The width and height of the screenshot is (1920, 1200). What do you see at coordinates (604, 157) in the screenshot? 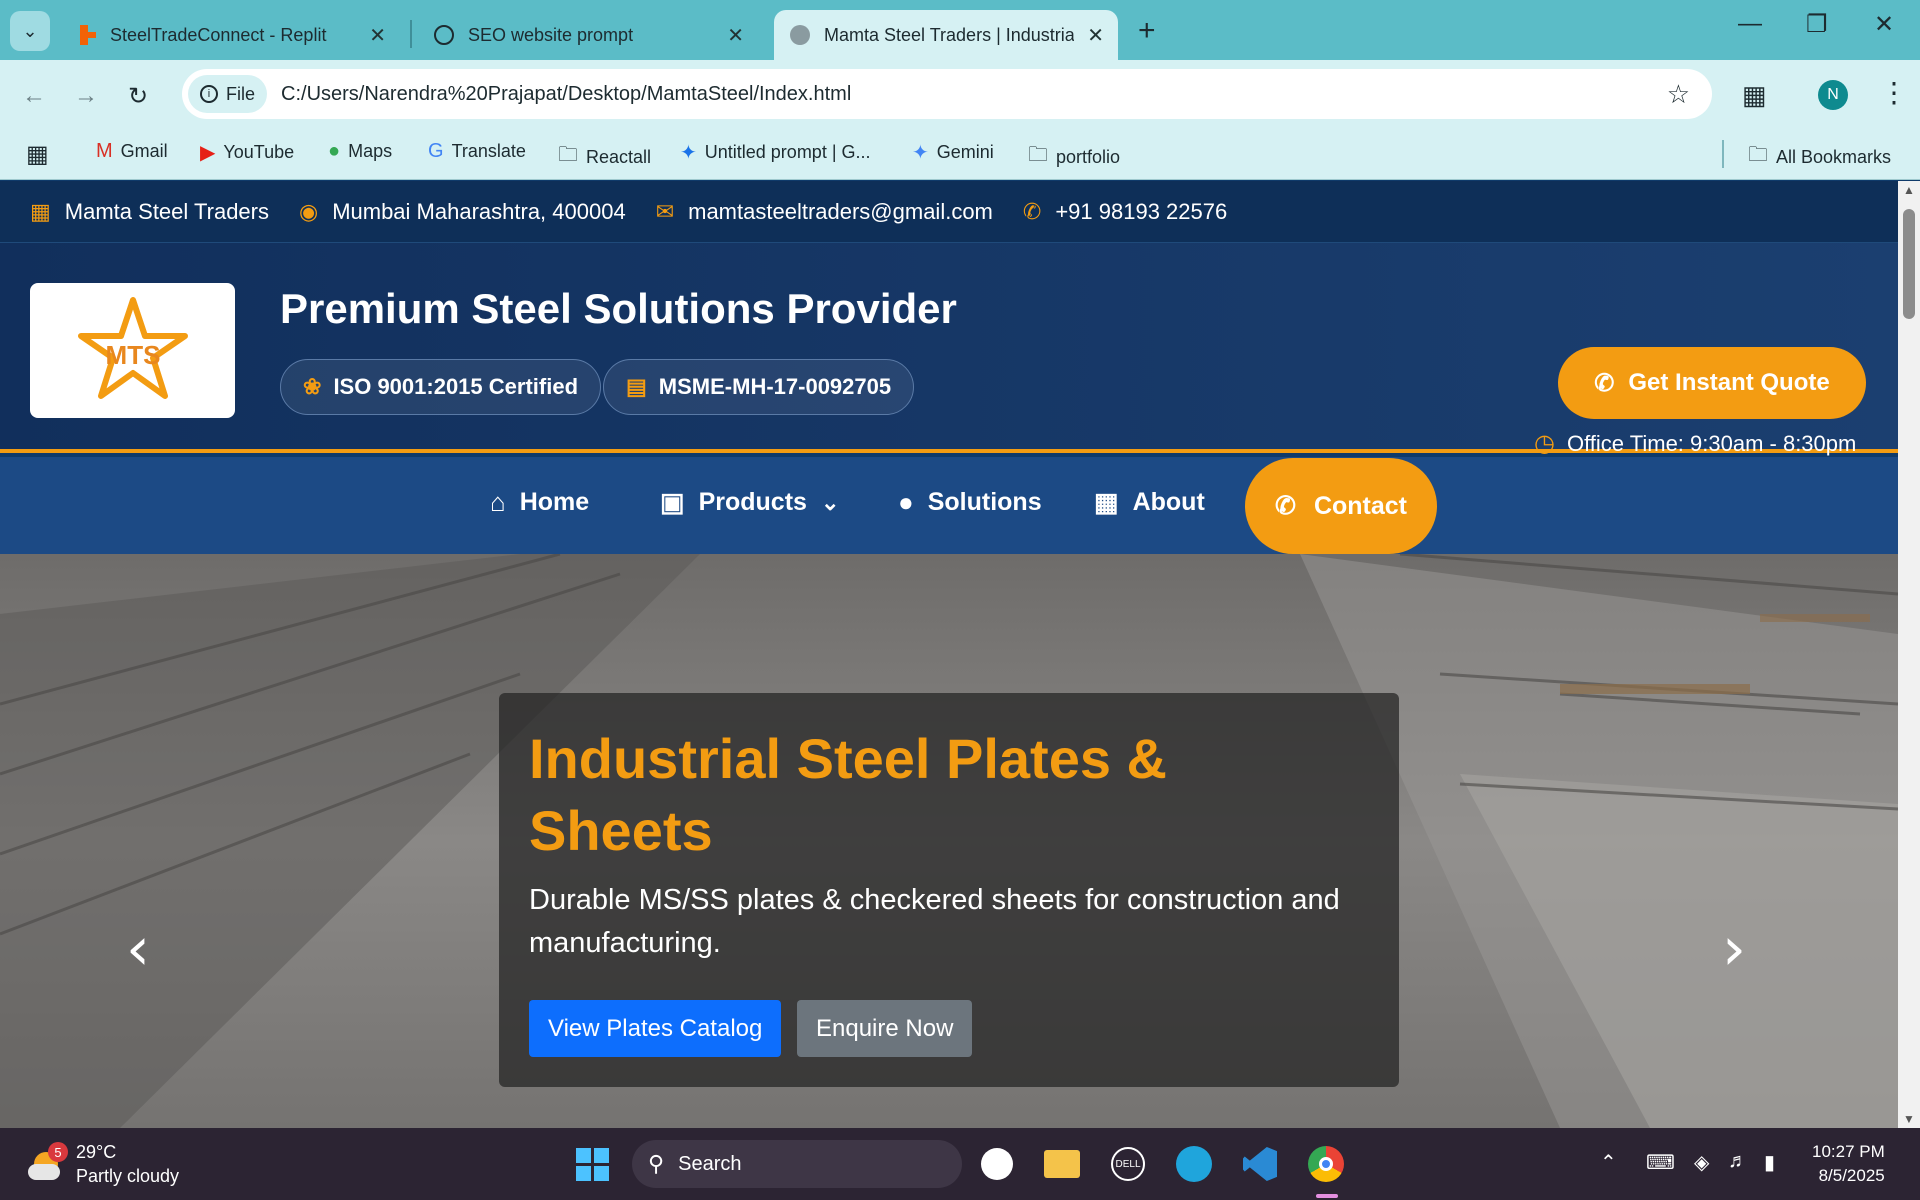
I see `bookmark-reactall: 🗀 Reactall` at bounding box center [604, 157].